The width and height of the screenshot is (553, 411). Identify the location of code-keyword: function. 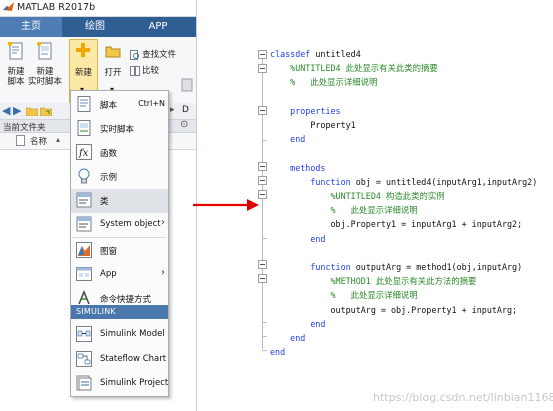
(330, 181).